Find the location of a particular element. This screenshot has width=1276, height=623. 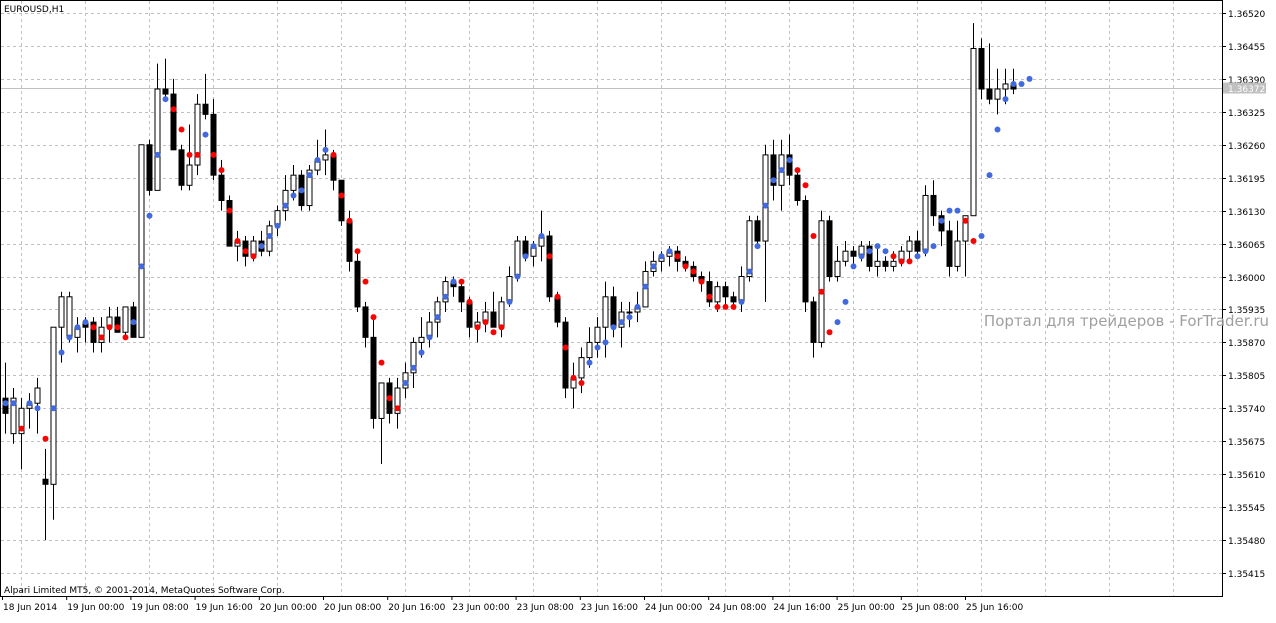

y-tick-label: 1.35415 is located at coordinates (1246, 575).